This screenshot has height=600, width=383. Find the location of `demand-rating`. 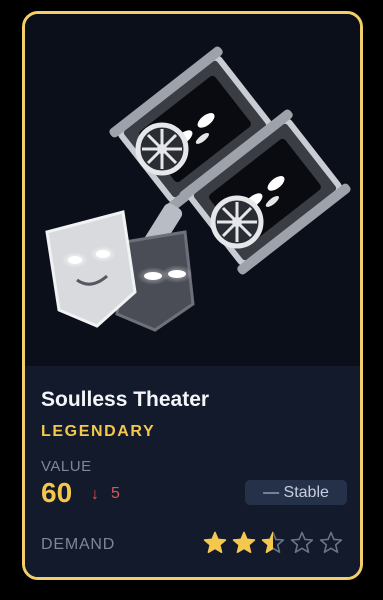

demand-rating is located at coordinates (273, 543).